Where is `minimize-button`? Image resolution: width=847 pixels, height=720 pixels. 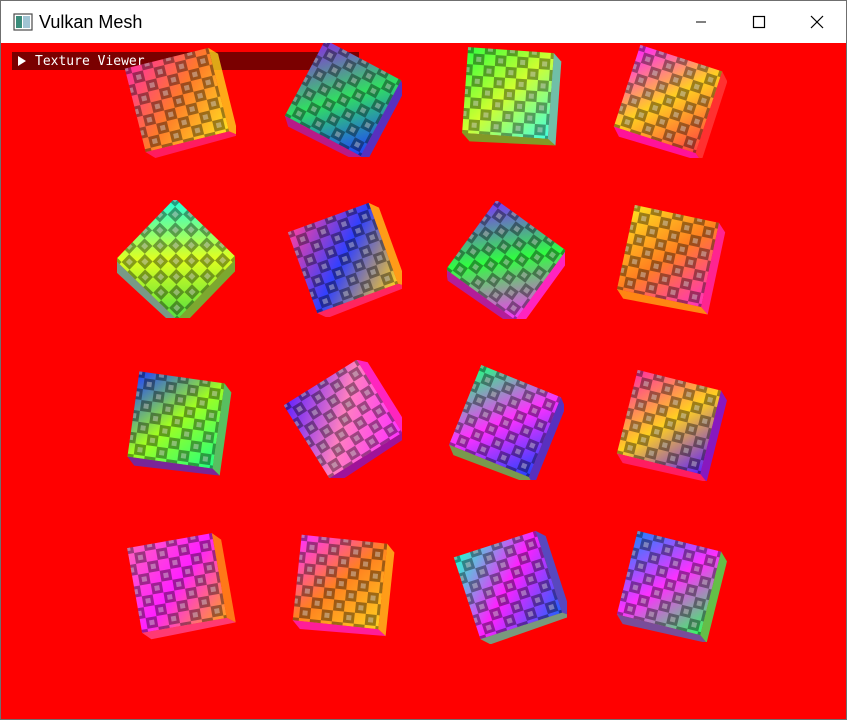
minimize-button is located at coordinates (701, 22).